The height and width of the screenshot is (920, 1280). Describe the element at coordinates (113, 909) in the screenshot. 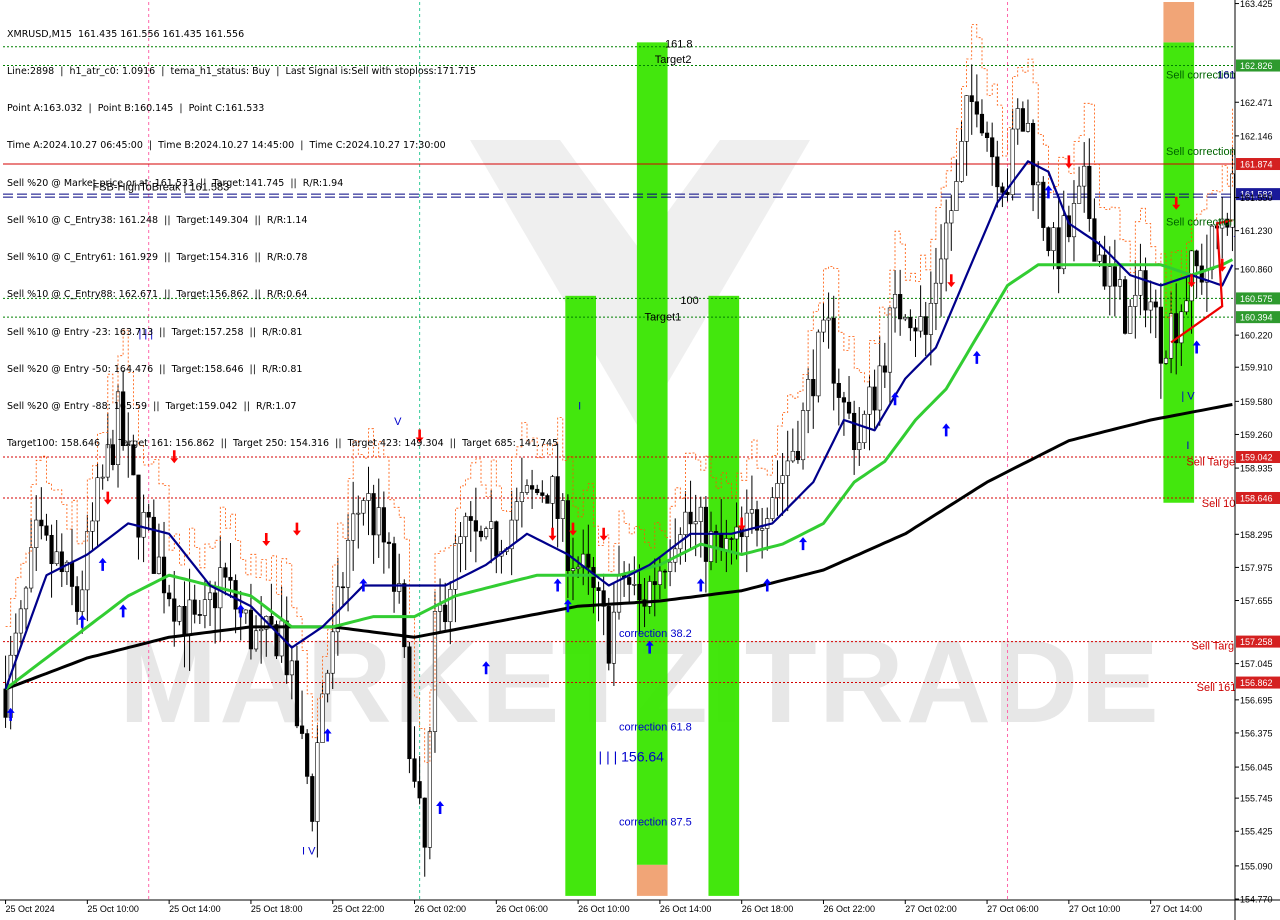

I see `time-tick-label: 25 Oct 10:00` at that location.